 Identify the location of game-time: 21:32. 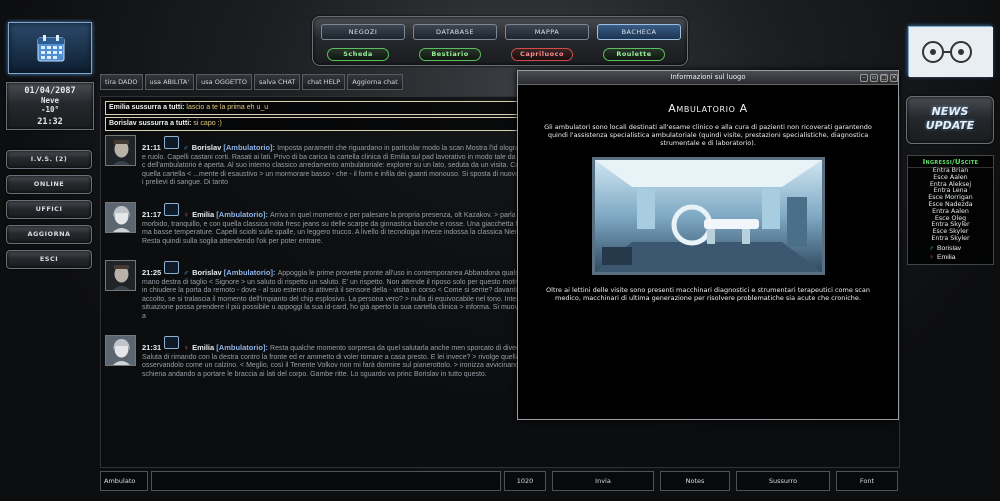
(50, 122).